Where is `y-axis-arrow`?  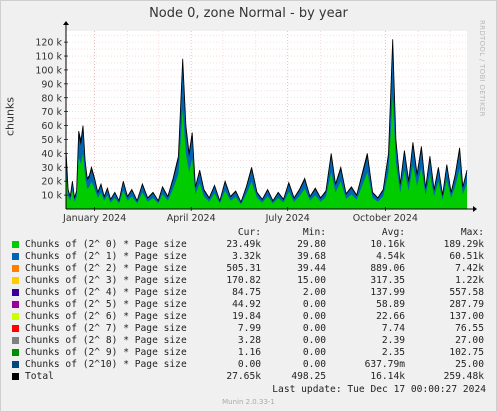
y-axis-arrow is located at coordinates (66, 23).